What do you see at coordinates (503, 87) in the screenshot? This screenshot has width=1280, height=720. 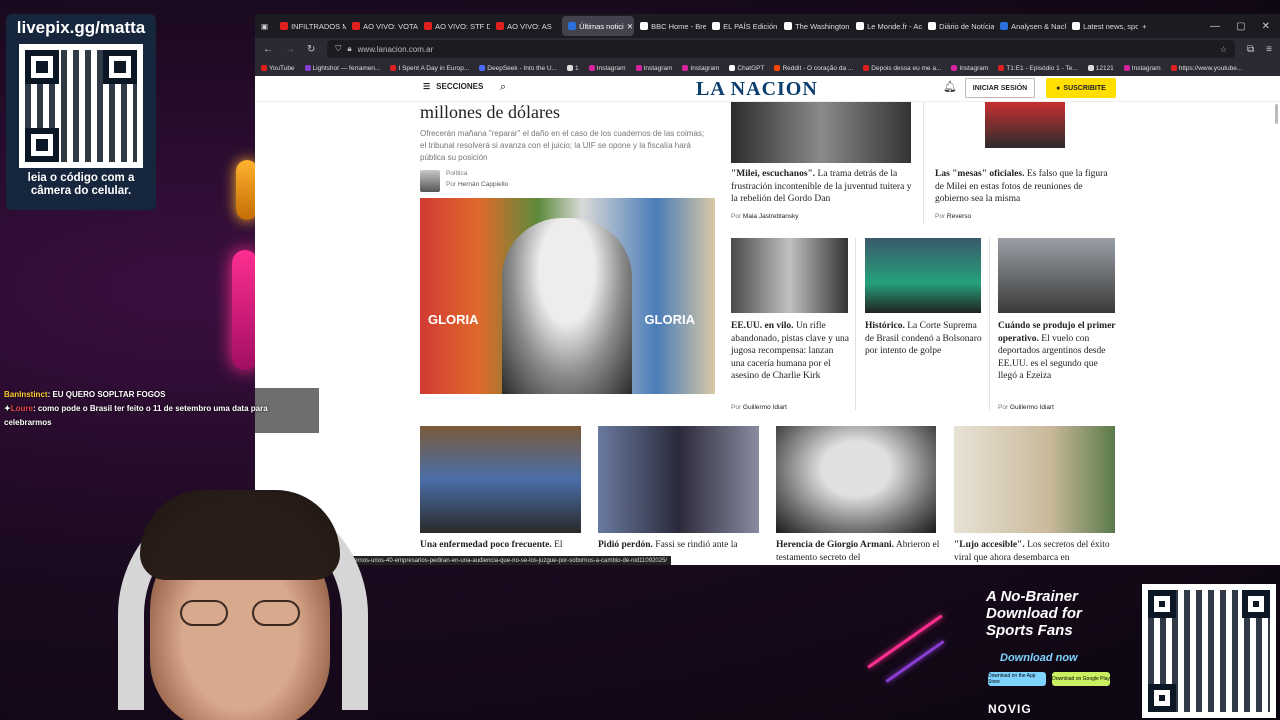 I see `search-icon: ⌕` at bounding box center [503, 87].